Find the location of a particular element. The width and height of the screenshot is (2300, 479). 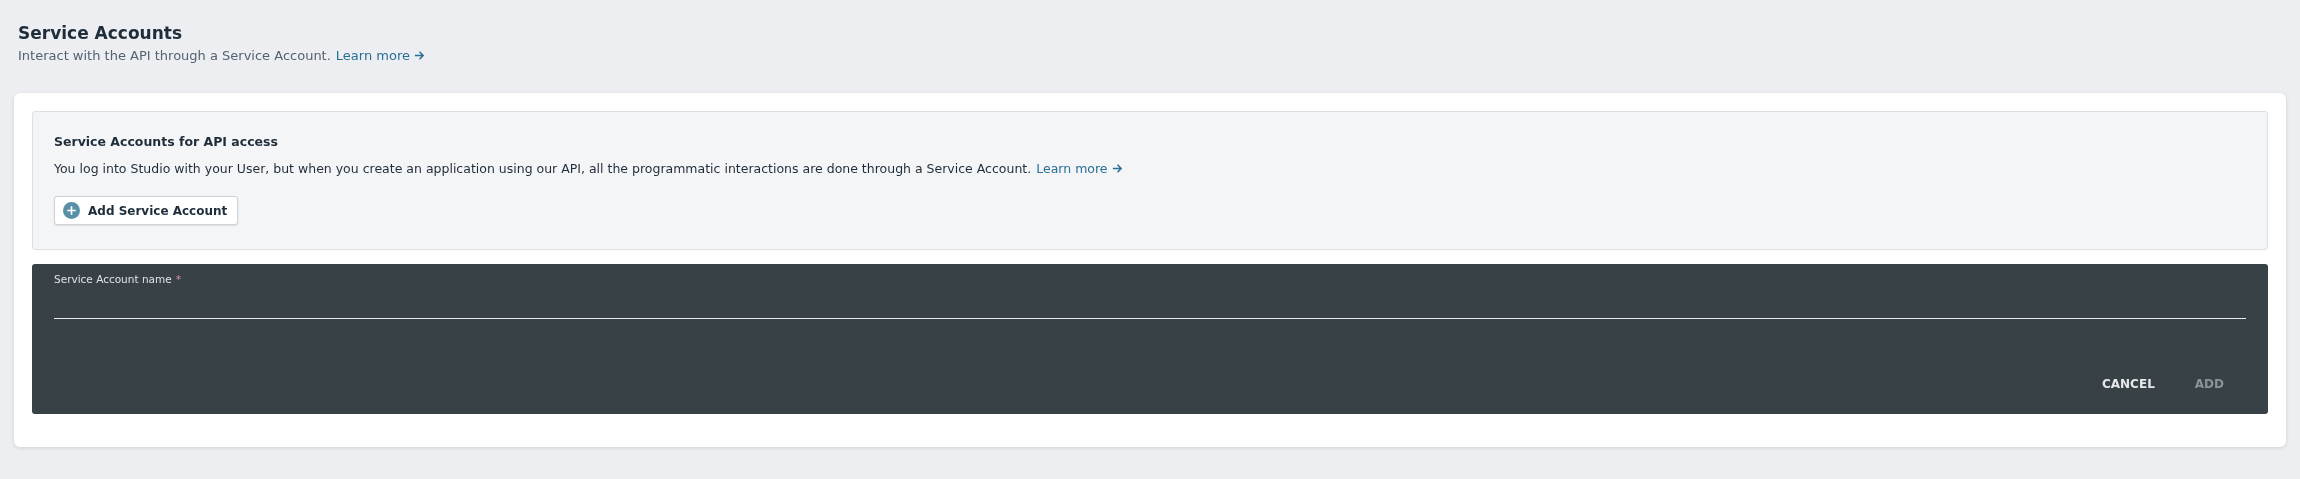

action-button: CANCEL is located at coordinates (2128, 384).